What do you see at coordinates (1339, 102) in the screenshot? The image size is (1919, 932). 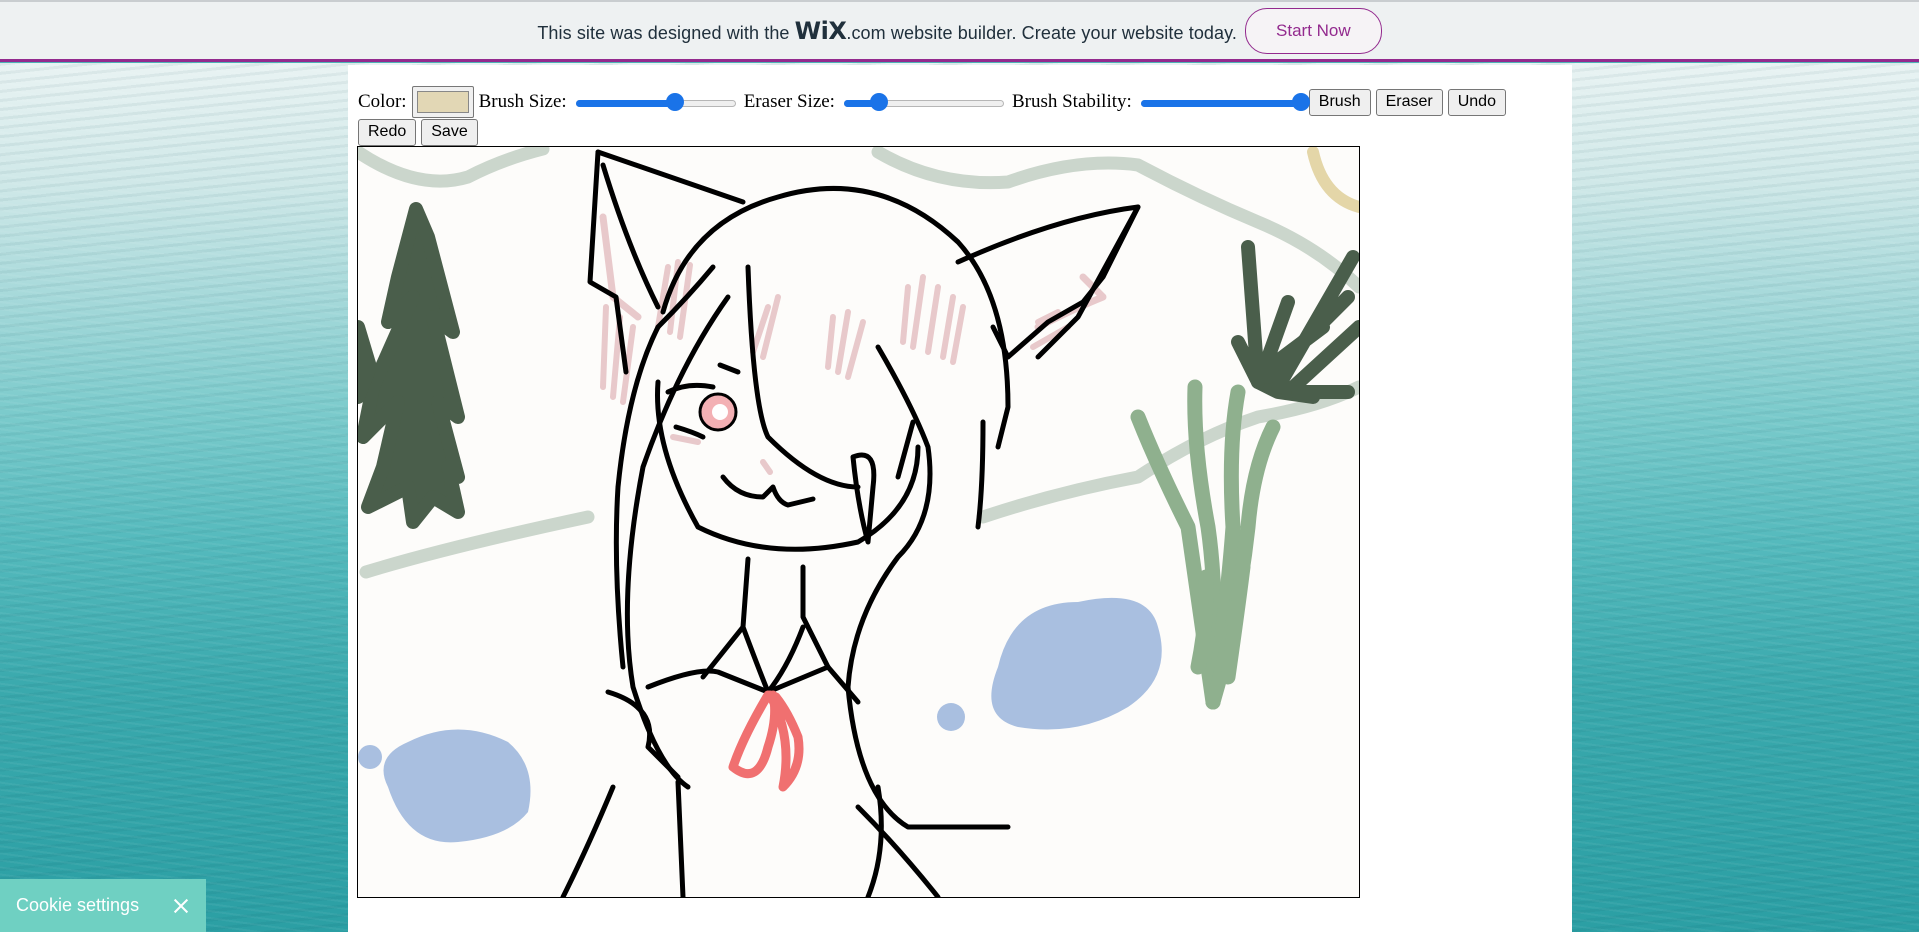 I see `brush-button: Brush` at bounding box center [1339, 102].